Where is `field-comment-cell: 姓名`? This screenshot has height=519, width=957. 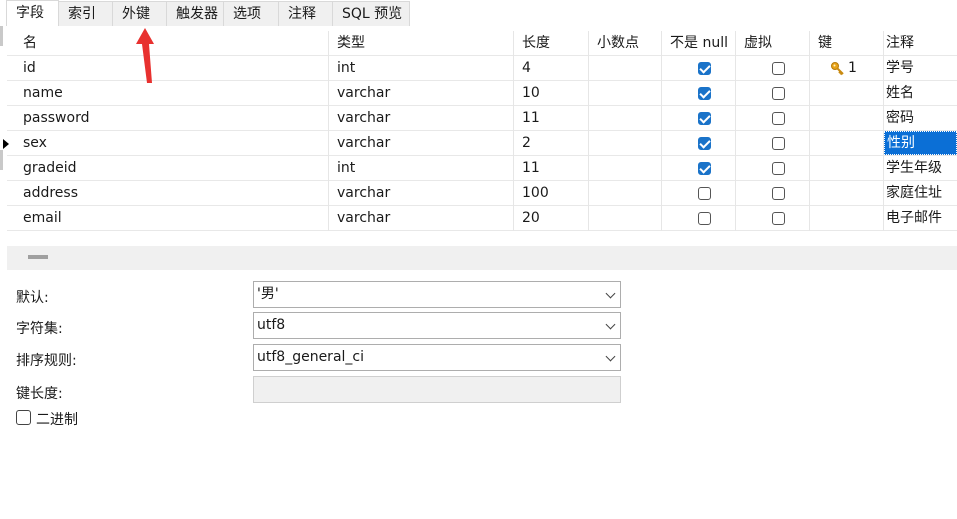
field-comment-cell: 姓名 is located at coordinates (920, 93).